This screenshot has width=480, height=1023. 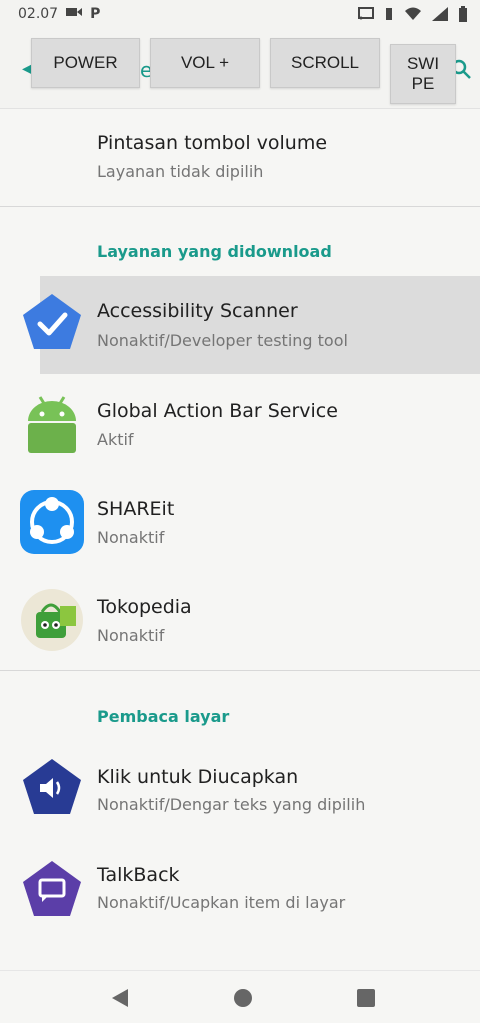 I want to click on nav-recents-icon, so click(x=366, y=1000).